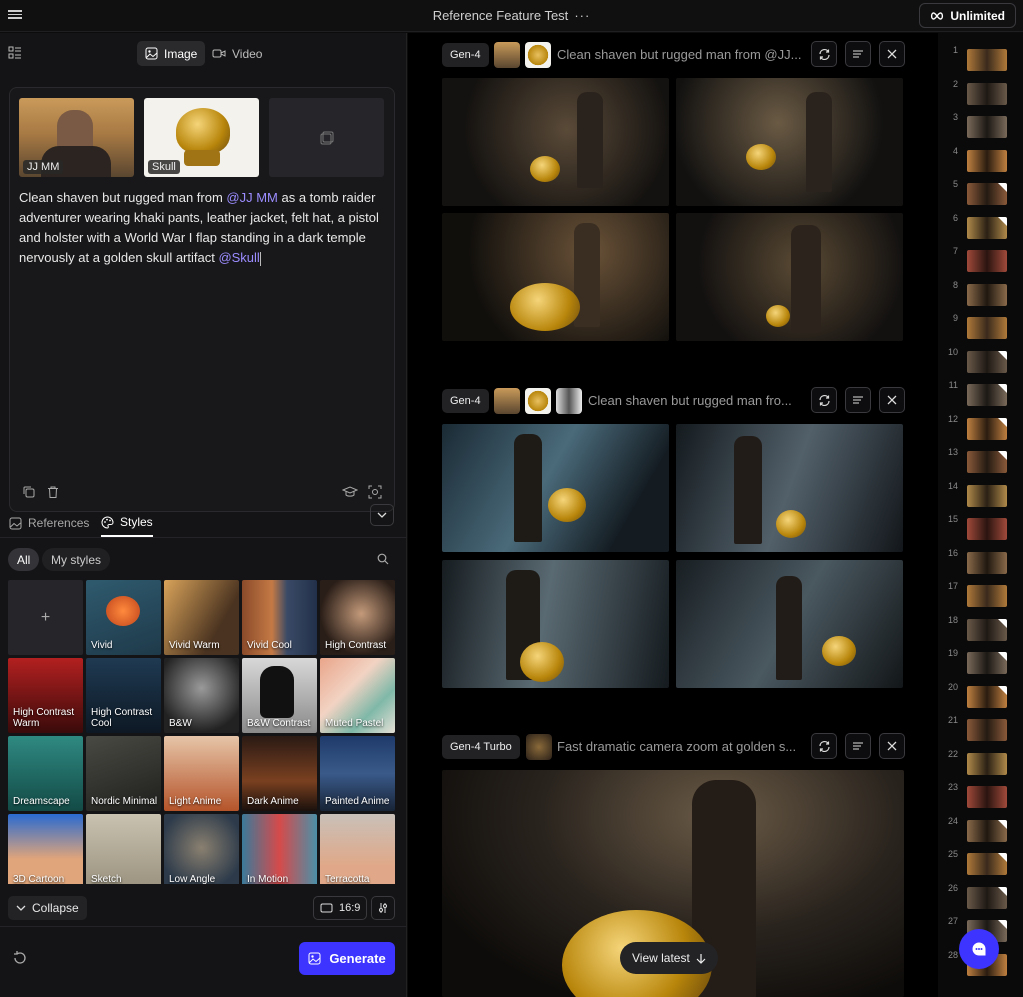  I want to click on add-style-button: +, so click(45, 617).